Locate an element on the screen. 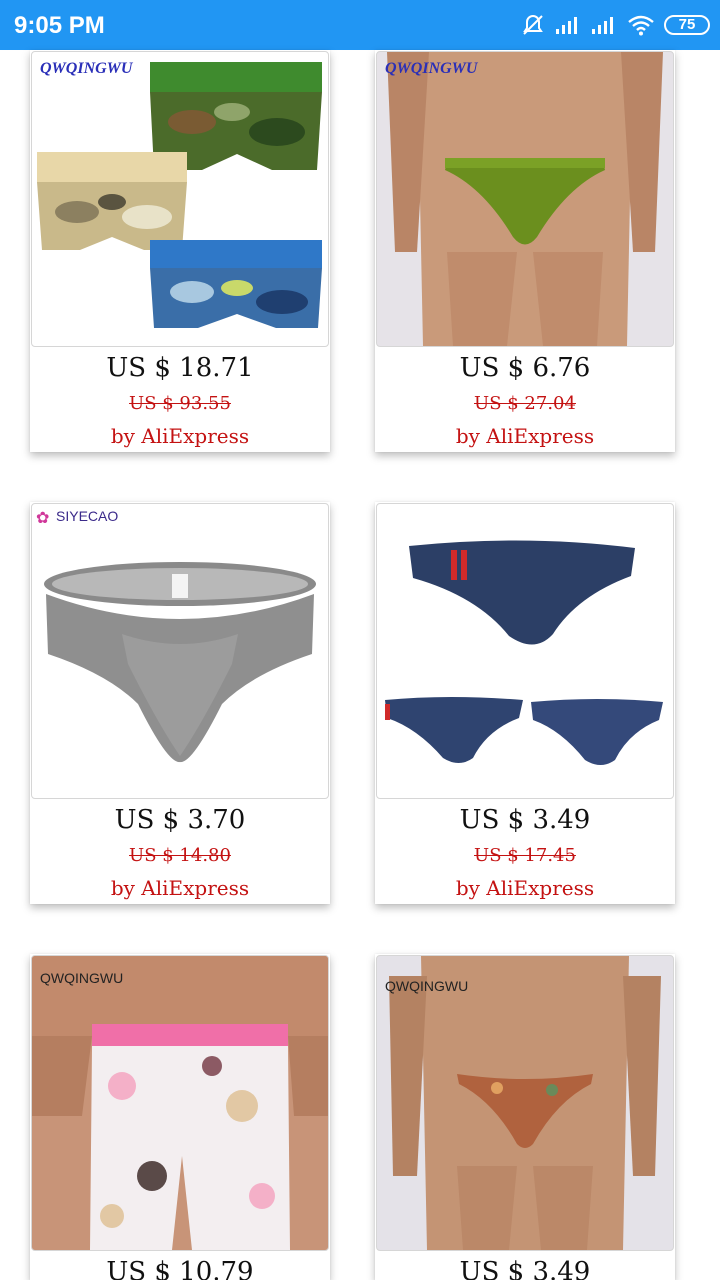  gray-briefs-image is located at coordinates (180, 662).